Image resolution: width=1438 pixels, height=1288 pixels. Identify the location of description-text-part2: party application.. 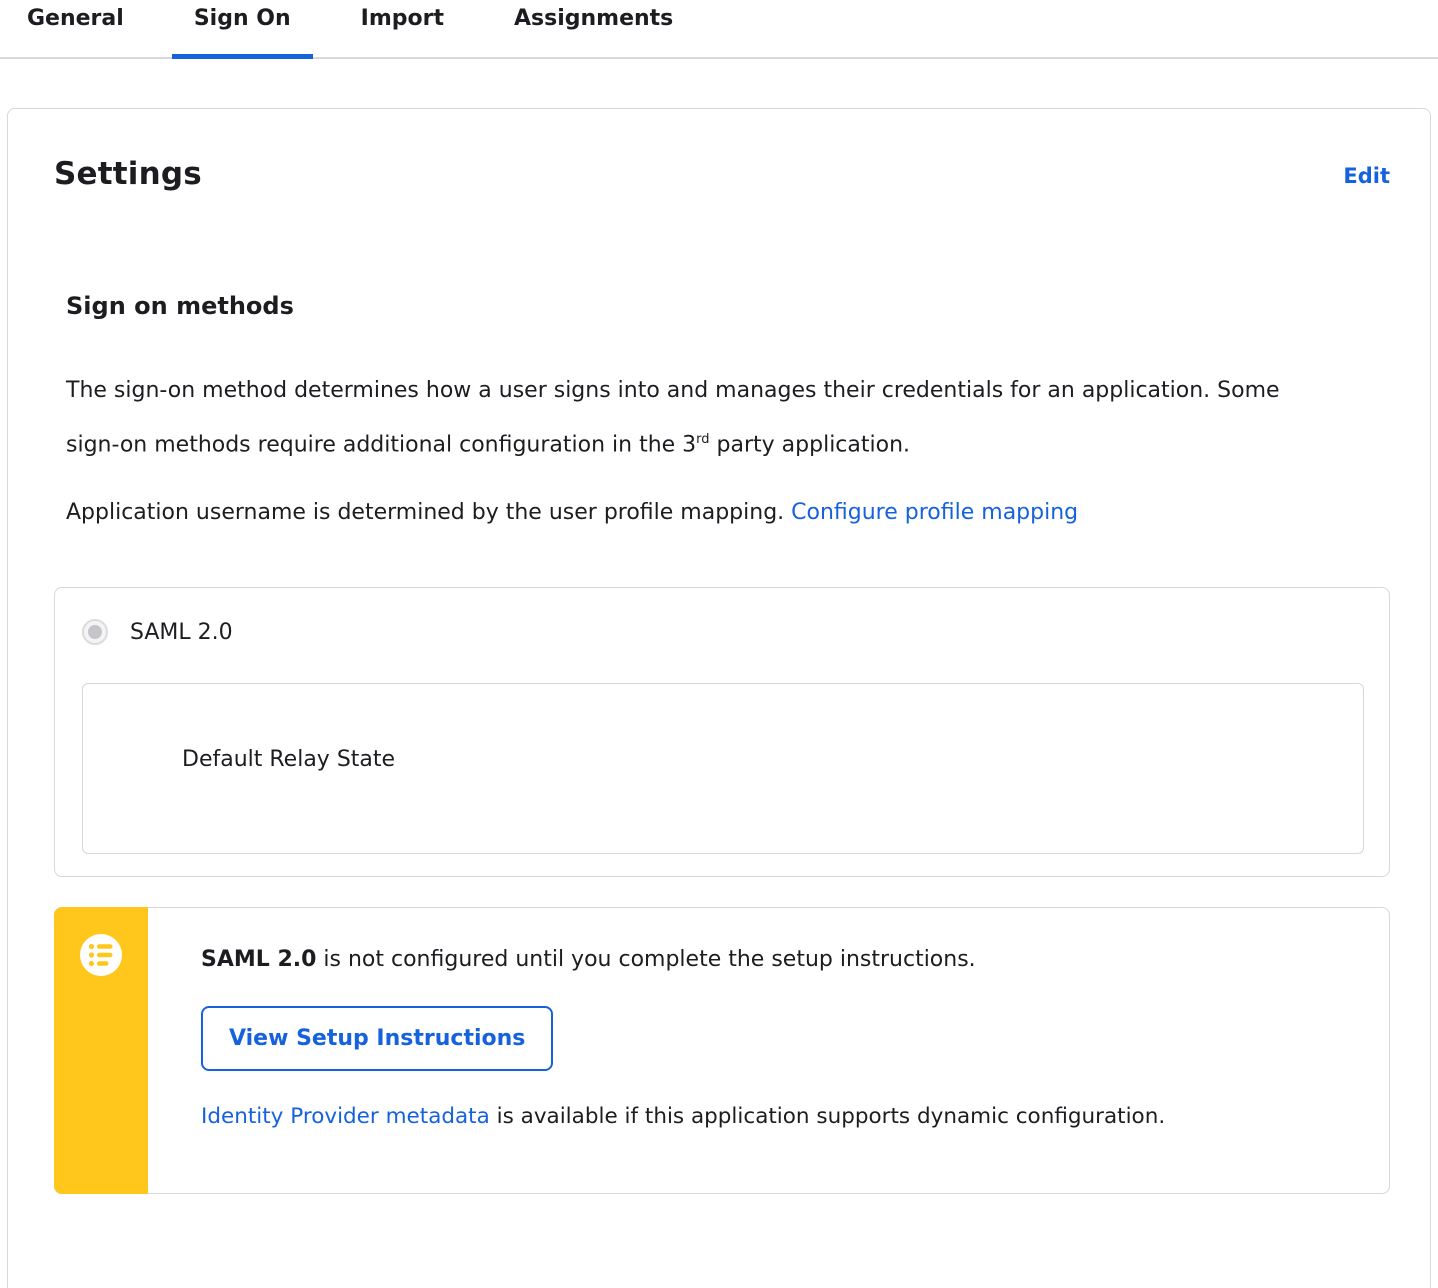
(810, 445).